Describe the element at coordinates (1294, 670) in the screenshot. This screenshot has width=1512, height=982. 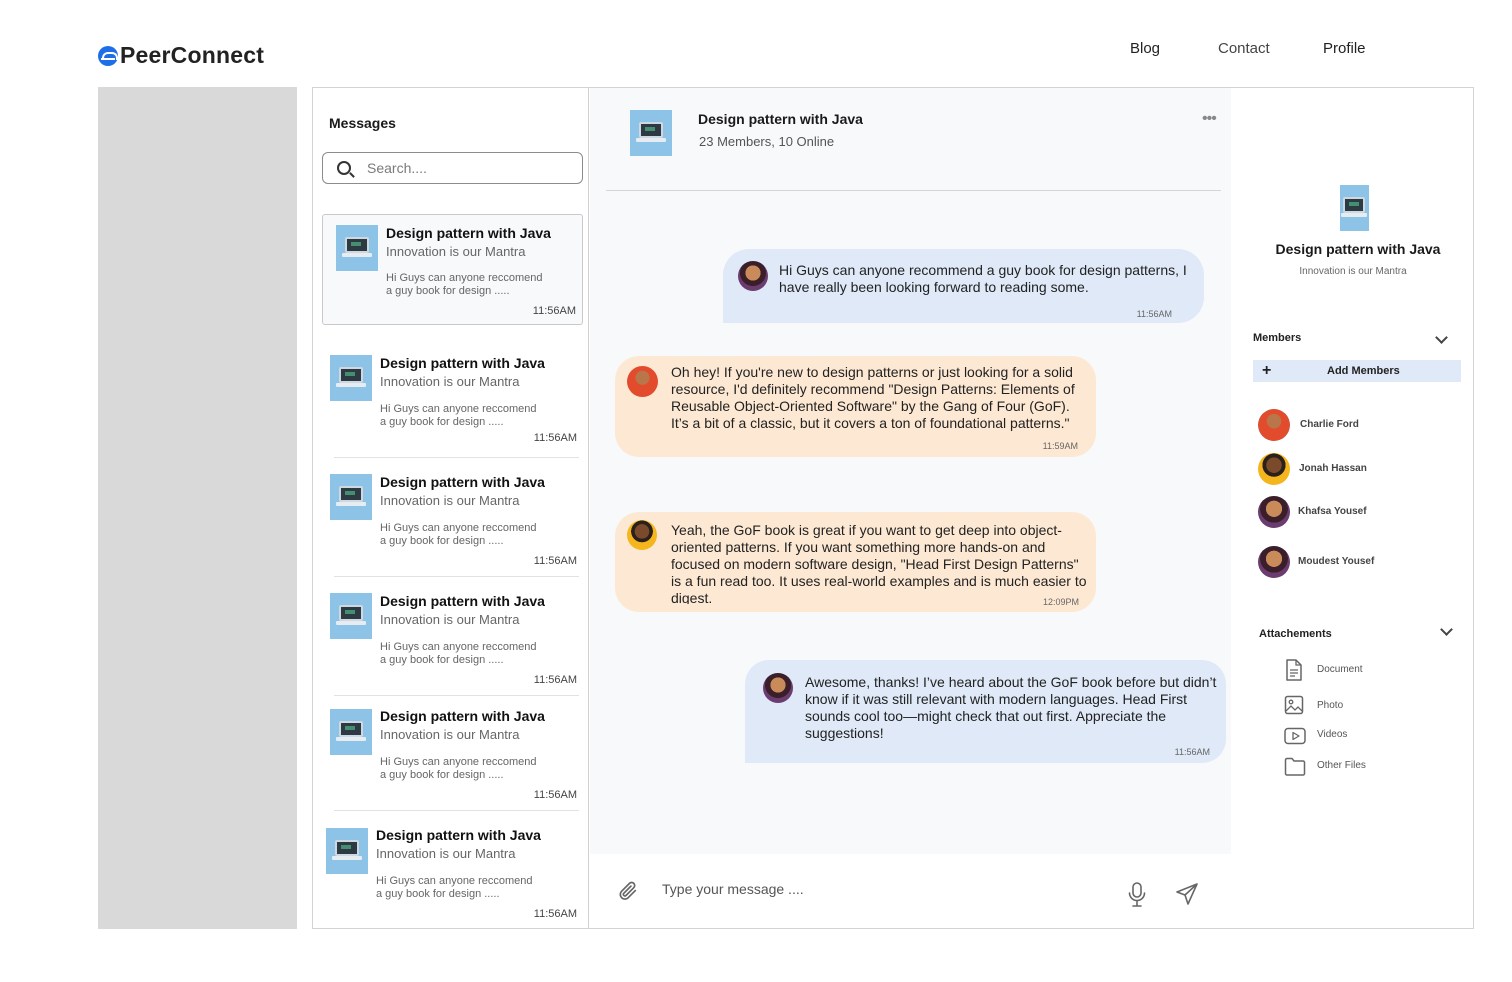
I see `document-icon` at that location.